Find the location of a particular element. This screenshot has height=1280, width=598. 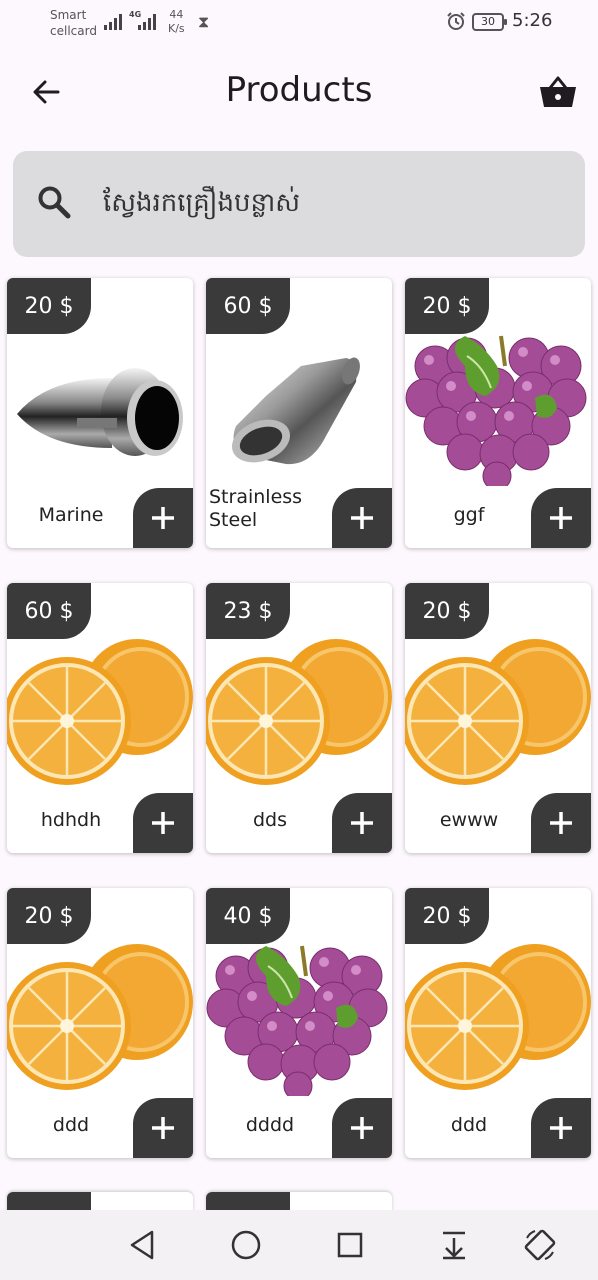

carrier-name: Smart cellcard is located at coordinates (73, 23).